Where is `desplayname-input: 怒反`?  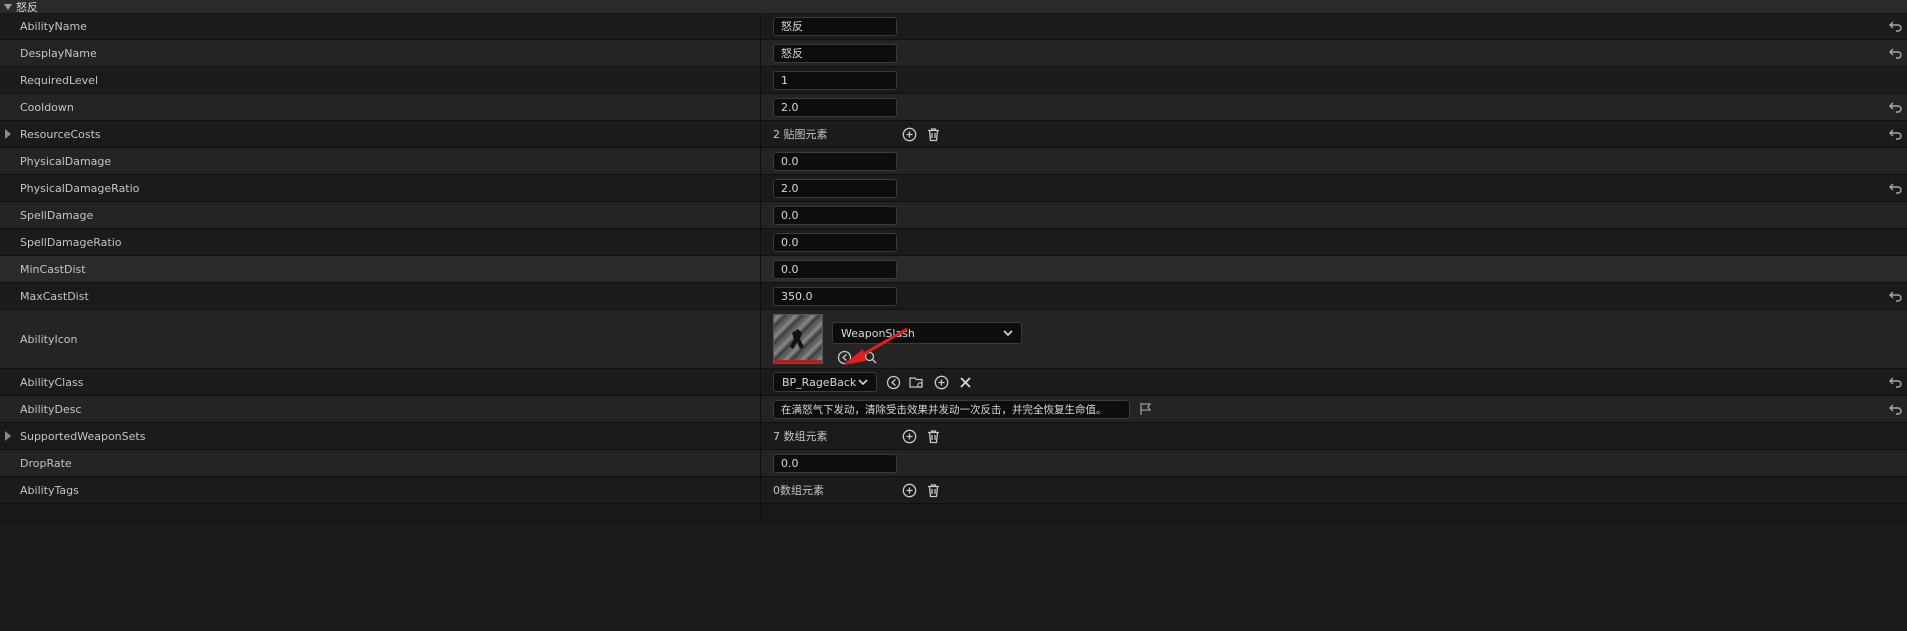 desplayname-input: 怒反 is located at coordinates (835, 53).